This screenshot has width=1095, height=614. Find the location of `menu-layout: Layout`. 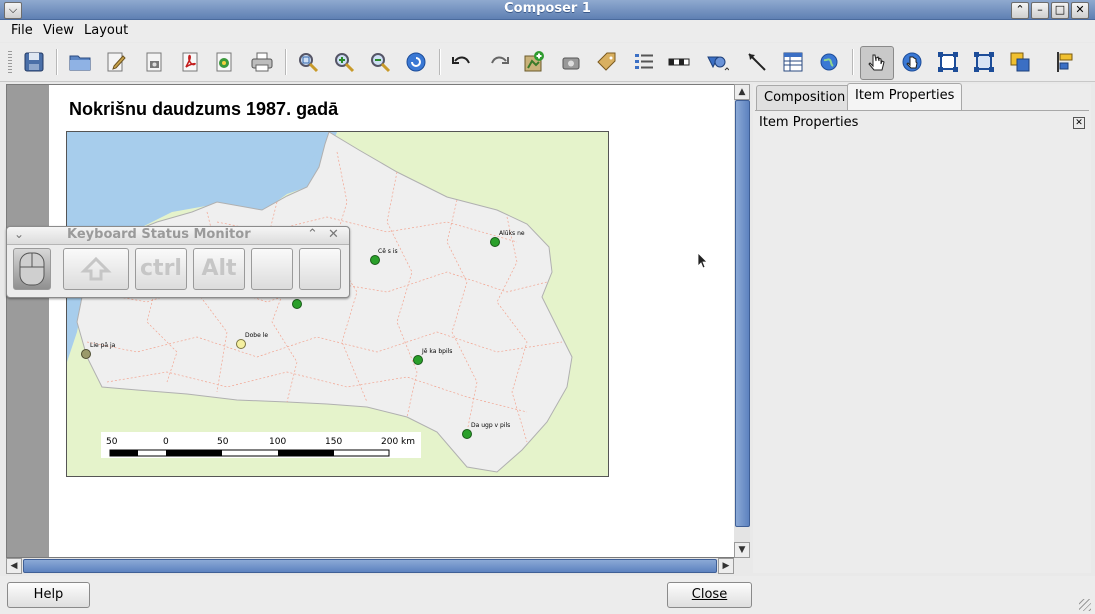

menu-layout: Layout is located at coordinates (106, 30).